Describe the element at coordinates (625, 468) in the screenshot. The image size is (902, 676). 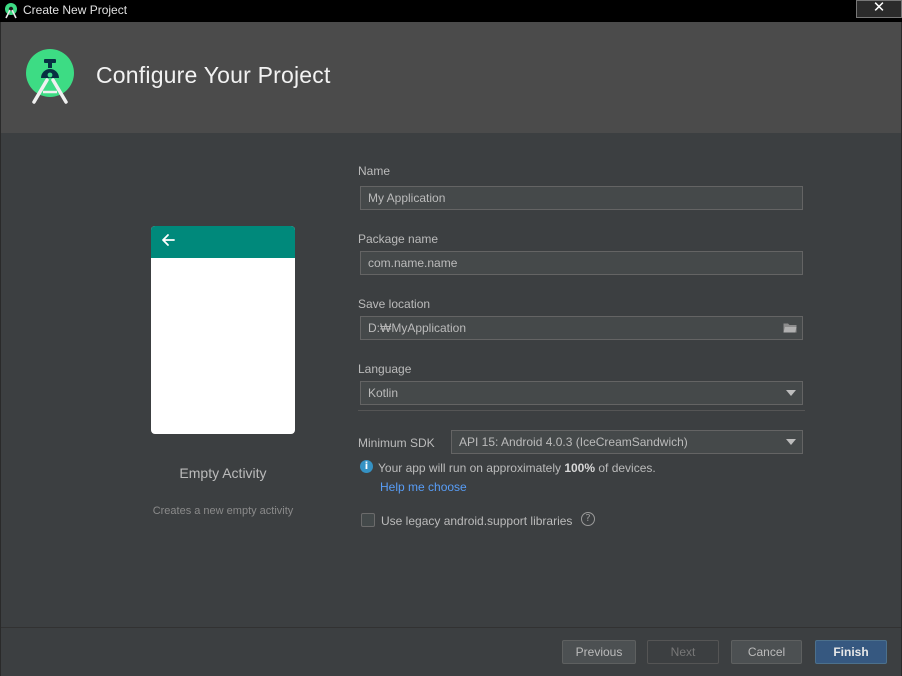
I see `info-suffix: of devices.` at that location.